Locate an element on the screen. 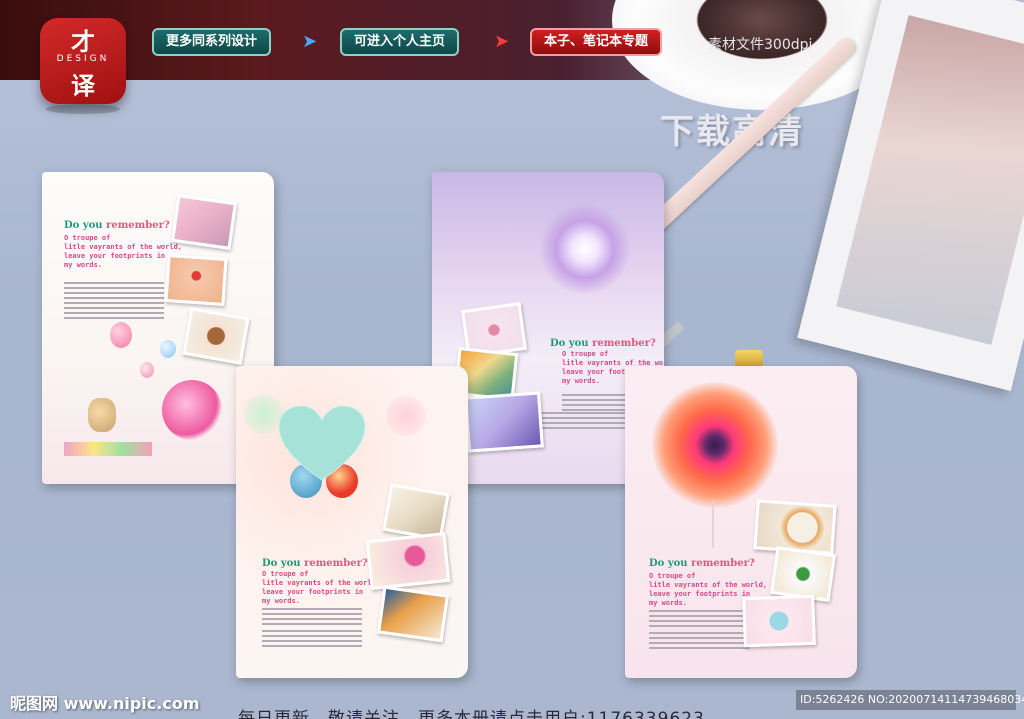  logo-char-bottom: 译 is located at coordinates (83, 86).